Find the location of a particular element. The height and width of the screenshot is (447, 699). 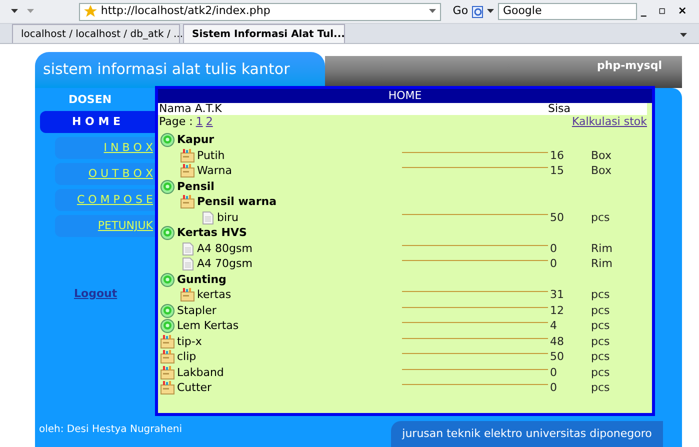

back-caret-icon is located at coordinates (14, 11).